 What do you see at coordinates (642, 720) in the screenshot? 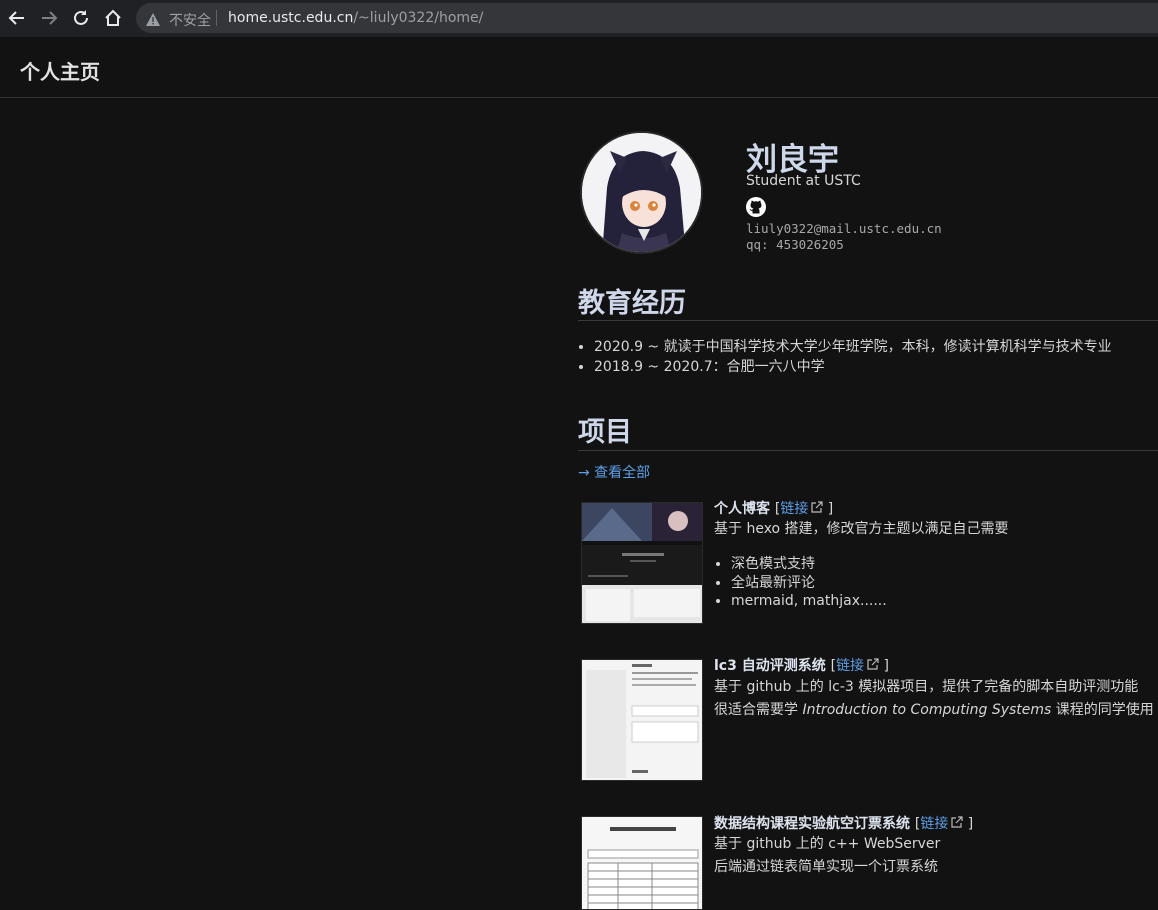
I see `project-thumbnail-lc3` at bounding box center [642, 720].